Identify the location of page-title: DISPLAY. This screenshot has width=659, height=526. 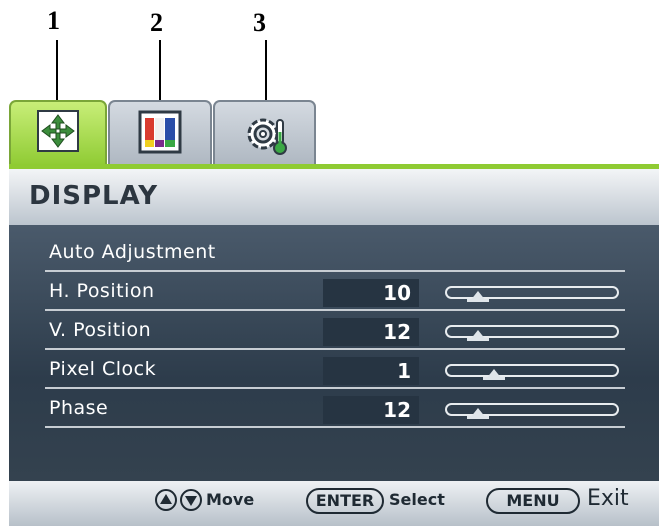
(94, 196).